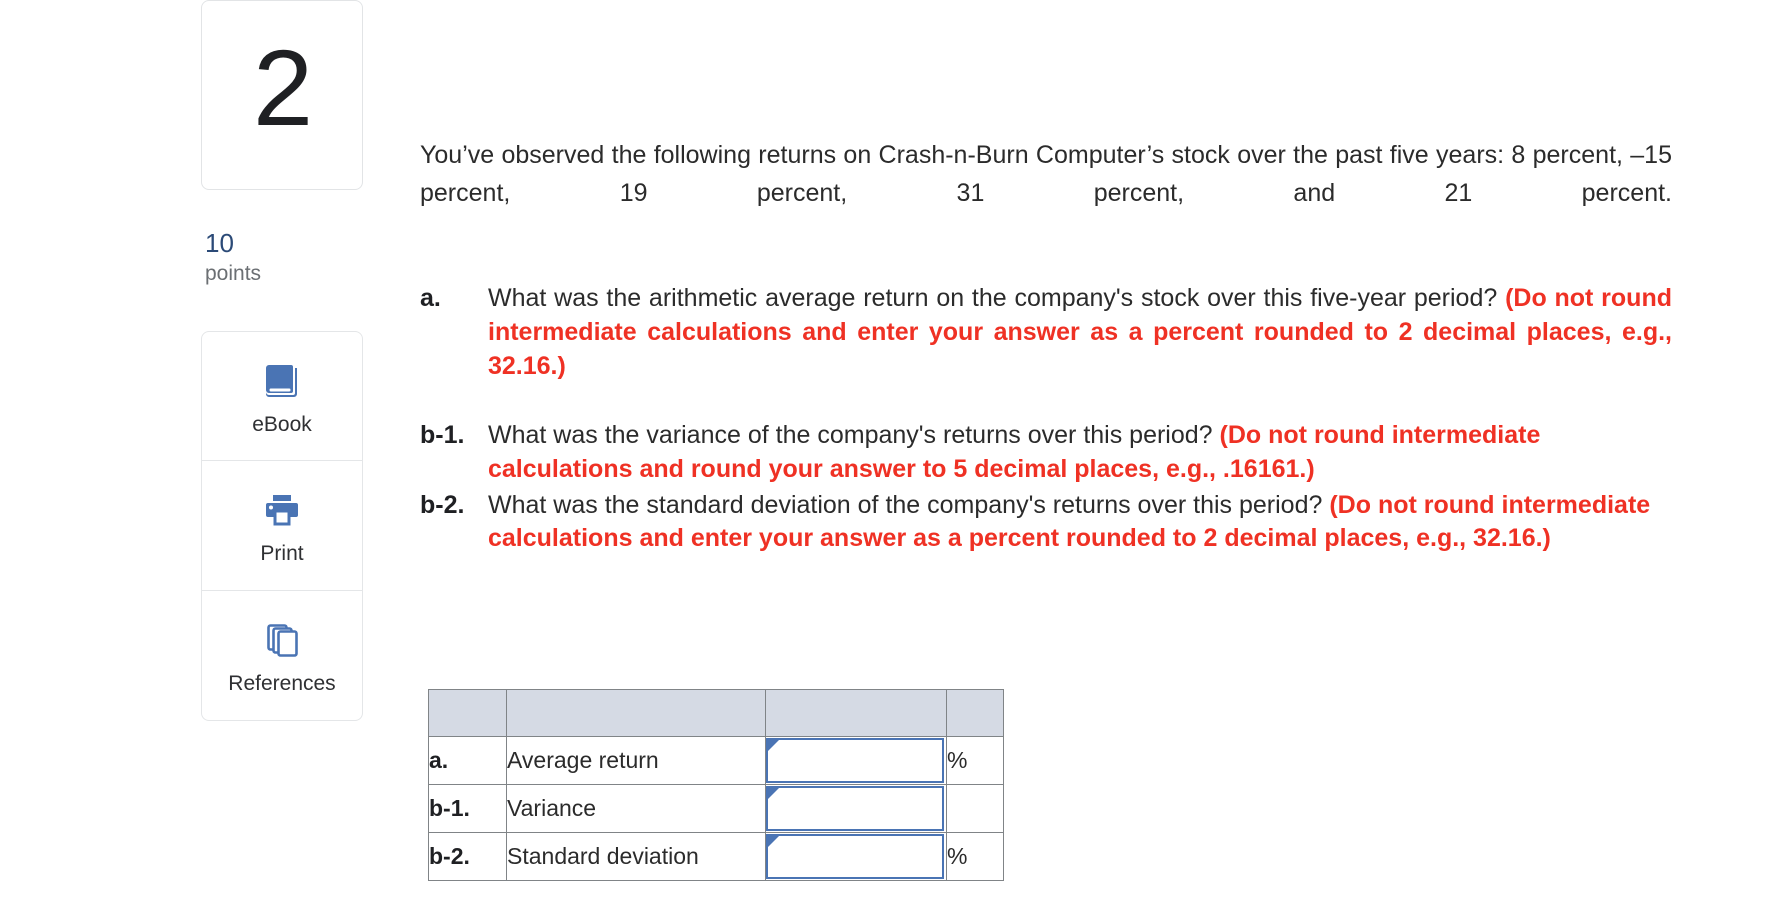  Describe the element at coordinates (636, 808) in the screenshot. I see `row-b1-description: Variance` at that location.